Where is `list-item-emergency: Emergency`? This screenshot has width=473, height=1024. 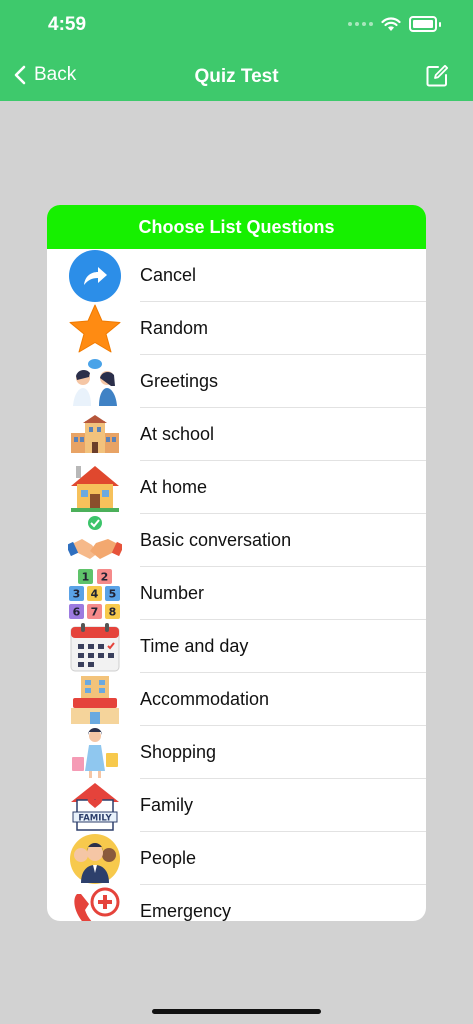
list-item-emergency: Emergency is located at coordinates (236, 903).